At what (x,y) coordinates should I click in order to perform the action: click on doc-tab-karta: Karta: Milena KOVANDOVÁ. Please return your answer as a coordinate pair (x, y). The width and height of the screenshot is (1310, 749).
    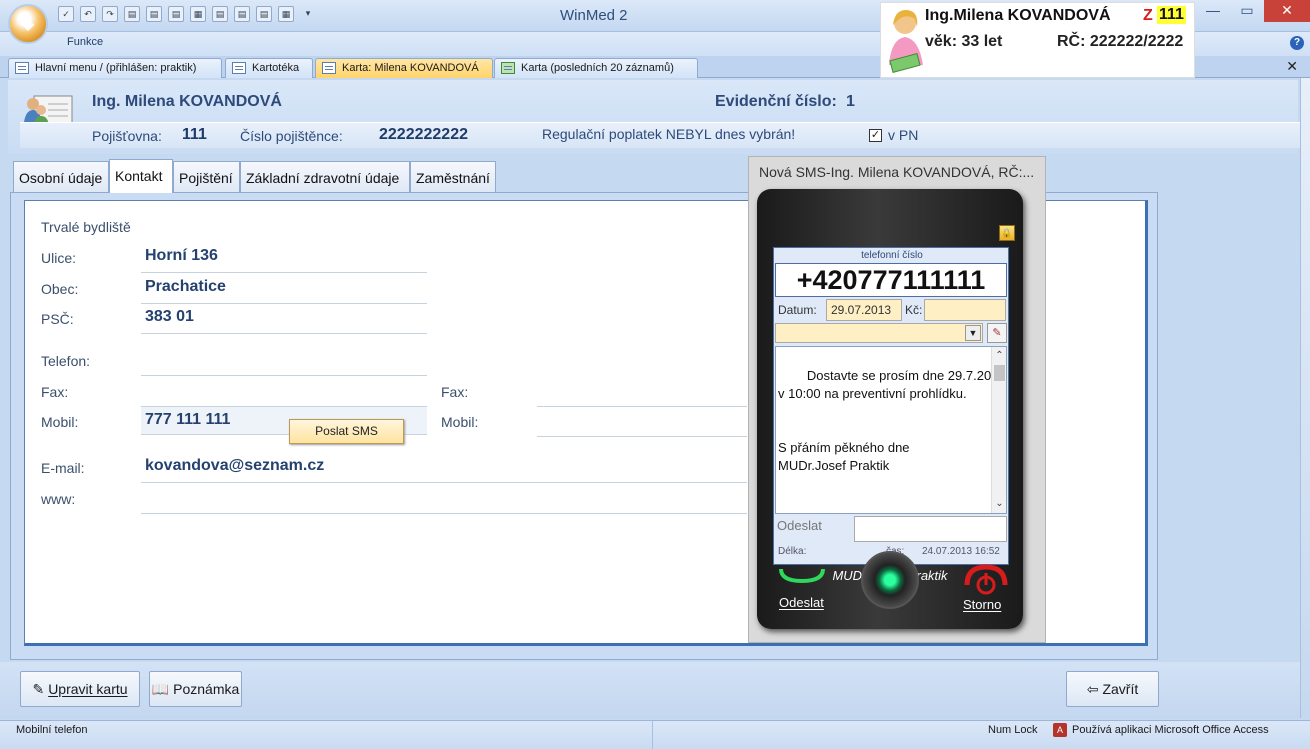
    Looking at the image, I should click on (404, 68).